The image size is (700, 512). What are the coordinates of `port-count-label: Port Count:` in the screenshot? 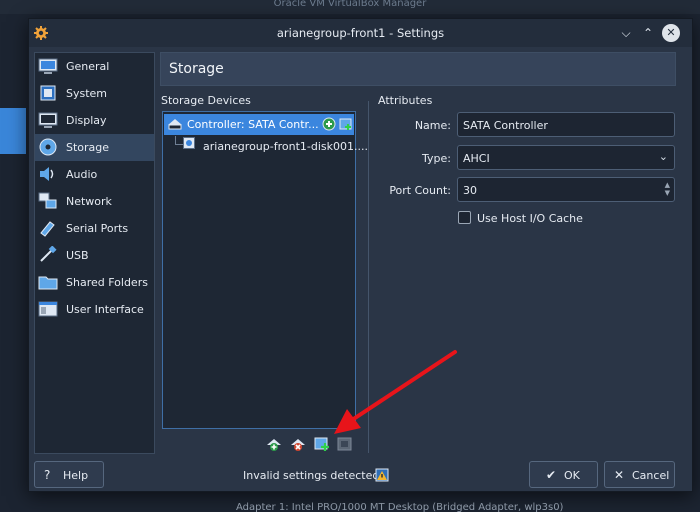 It's located at (420, 190).